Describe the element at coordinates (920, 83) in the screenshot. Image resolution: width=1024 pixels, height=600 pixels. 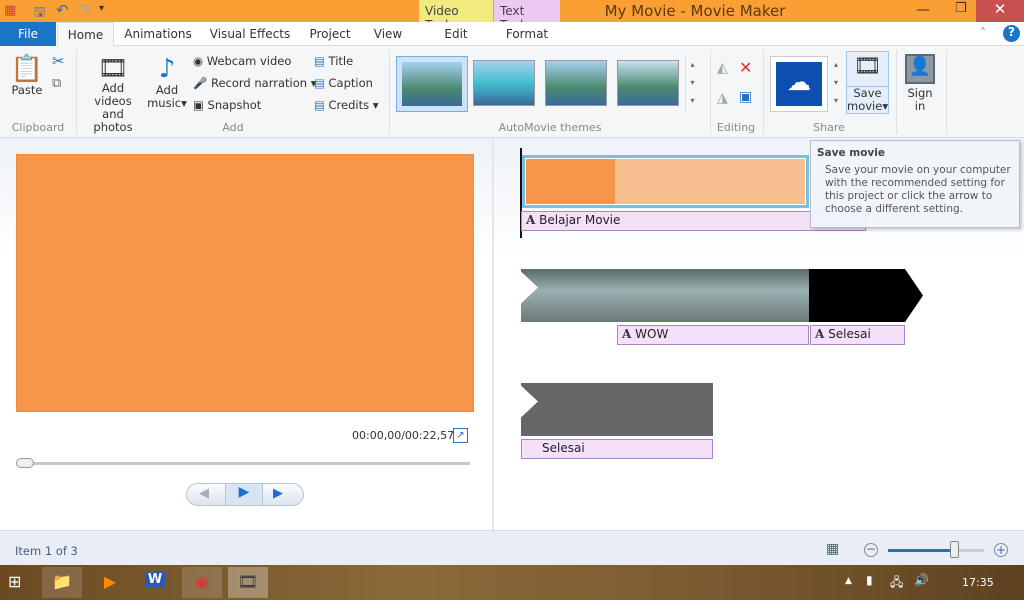
I see `sign-in-button: 👤 Sign in` at that location.